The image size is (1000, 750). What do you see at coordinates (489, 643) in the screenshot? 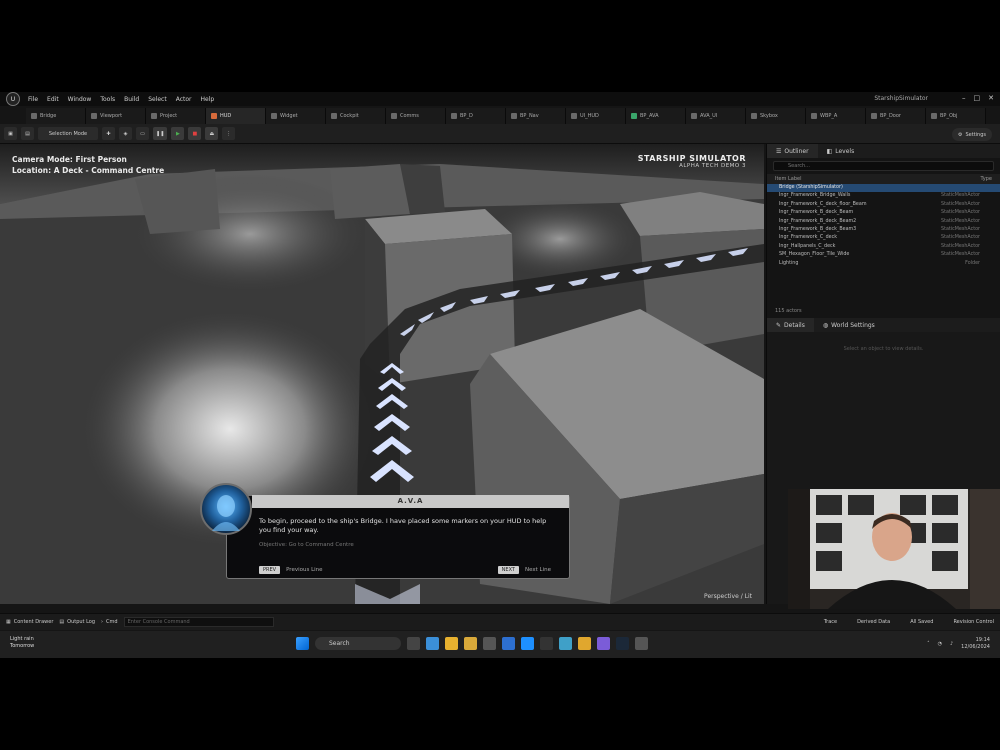
I see `app-icon` at bounding box center [489, 643].